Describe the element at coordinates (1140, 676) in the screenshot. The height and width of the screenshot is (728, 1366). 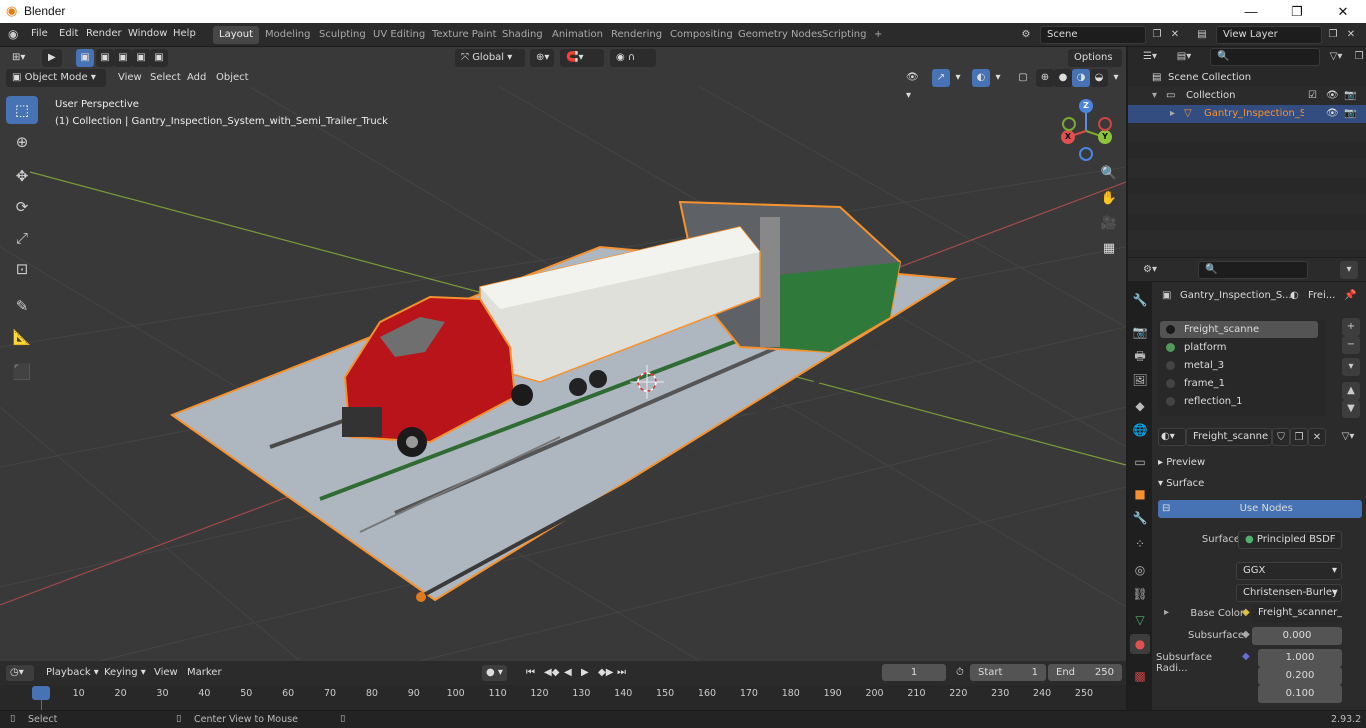
I see `texture-tab-icon: ▩` at that location.